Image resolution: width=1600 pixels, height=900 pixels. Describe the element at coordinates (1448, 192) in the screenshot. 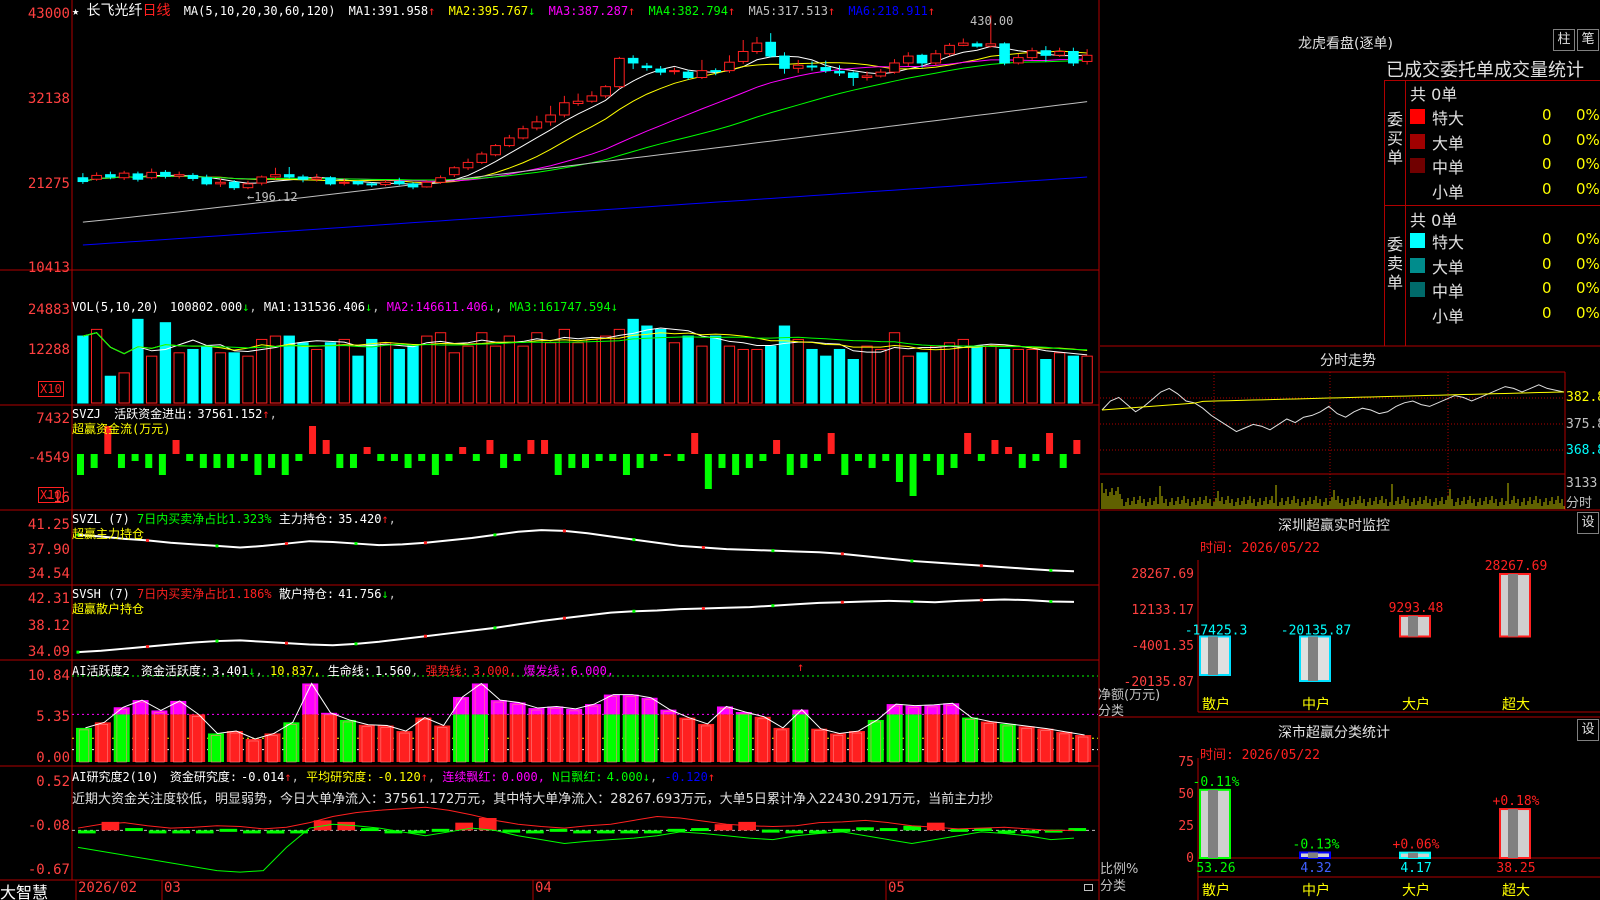

I see `order-size-label: 小单` at that location.